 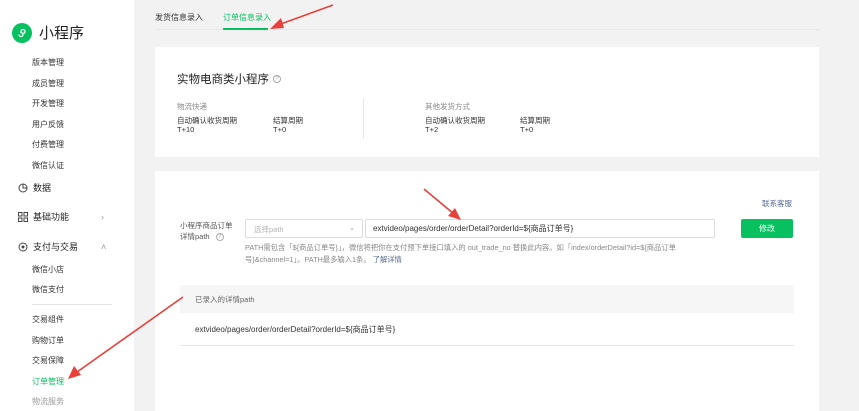 What do you see at coordinates (56, 247) in the screenshot?
I see `sidebar-item-label: 支付与交易` at bounding box center [56, 247].